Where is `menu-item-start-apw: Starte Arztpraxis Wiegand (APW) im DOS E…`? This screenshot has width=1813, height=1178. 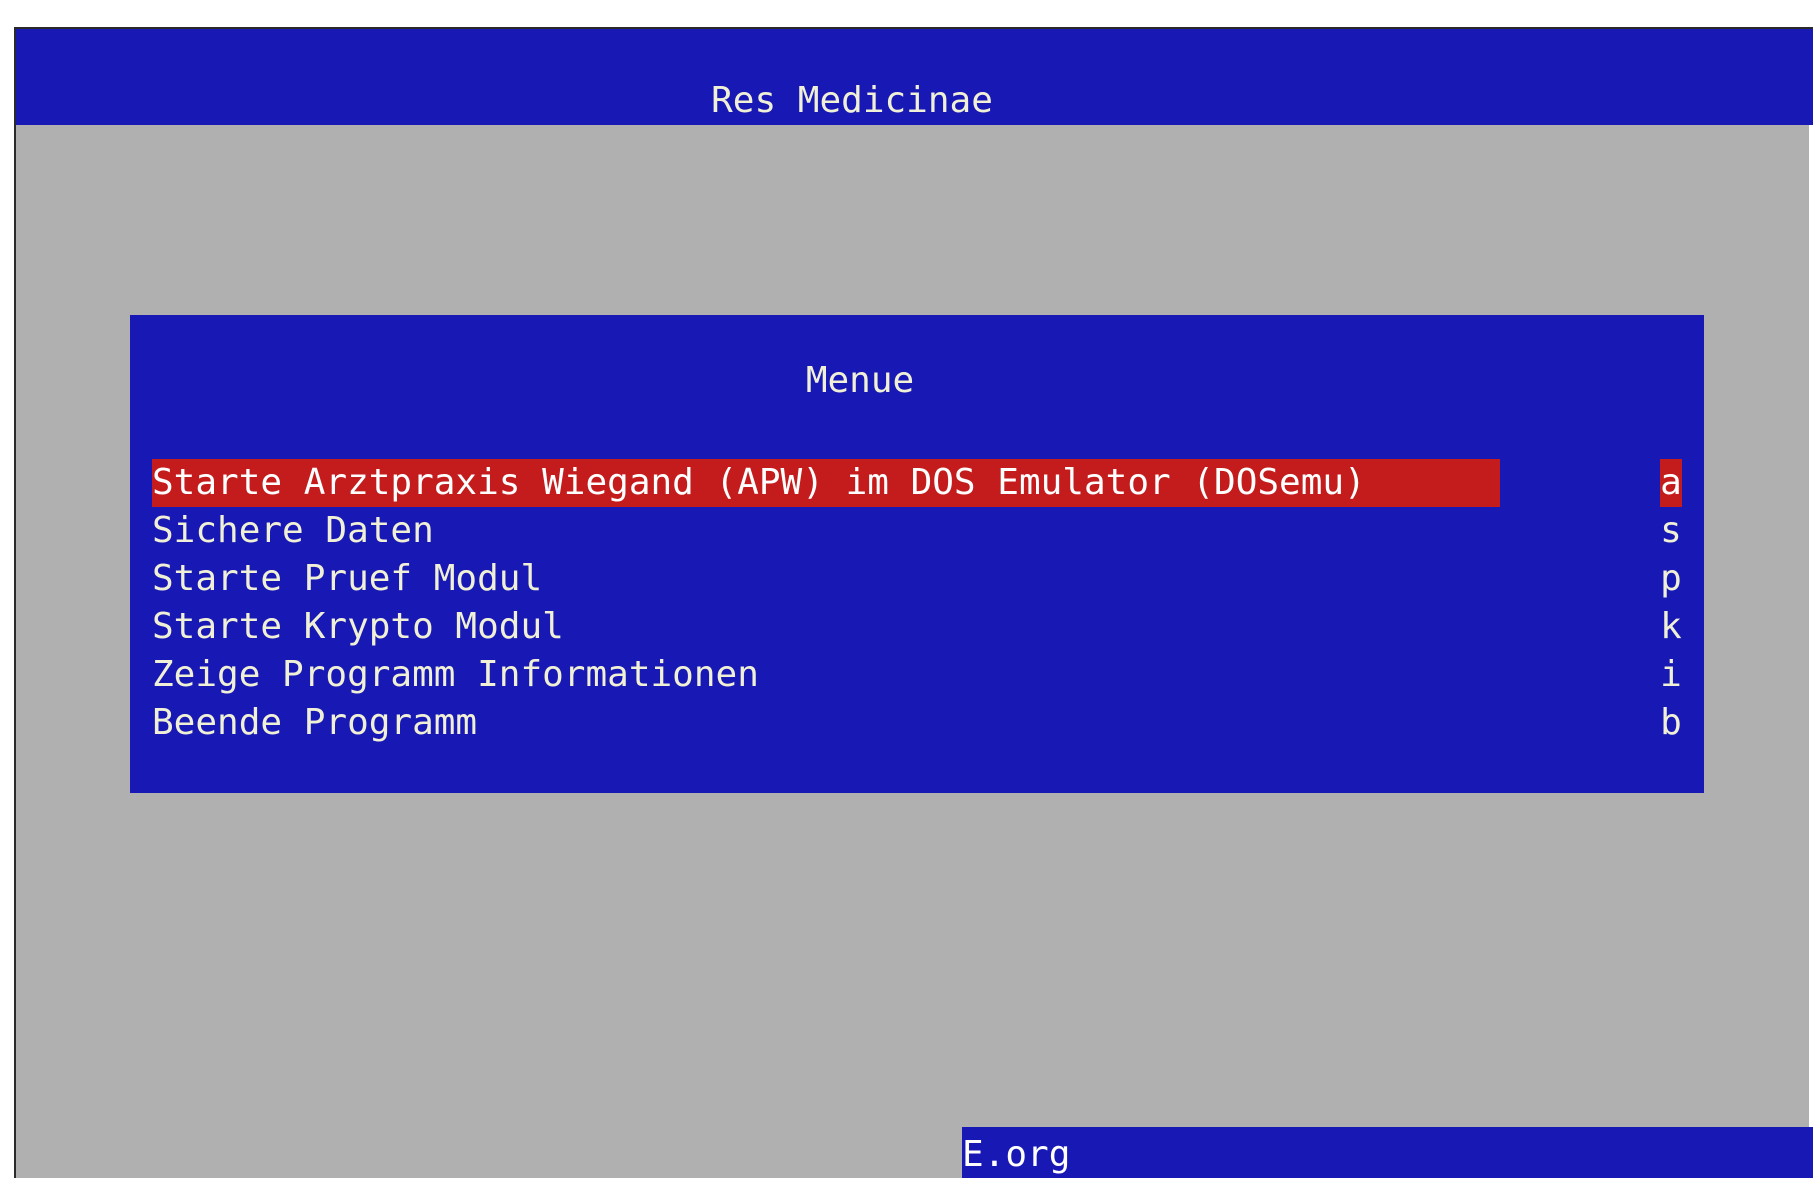 menu-item-start-apw: Starte Arztpraxis Wiegand (APW) im DOS E… is located at coordinates (917, 483).